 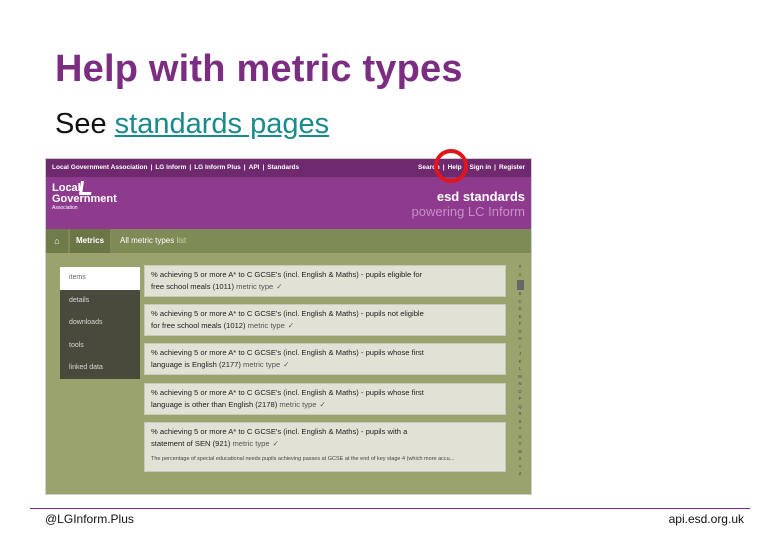 I want to click on alphabet-letter: O, so click(x=520, y=392).